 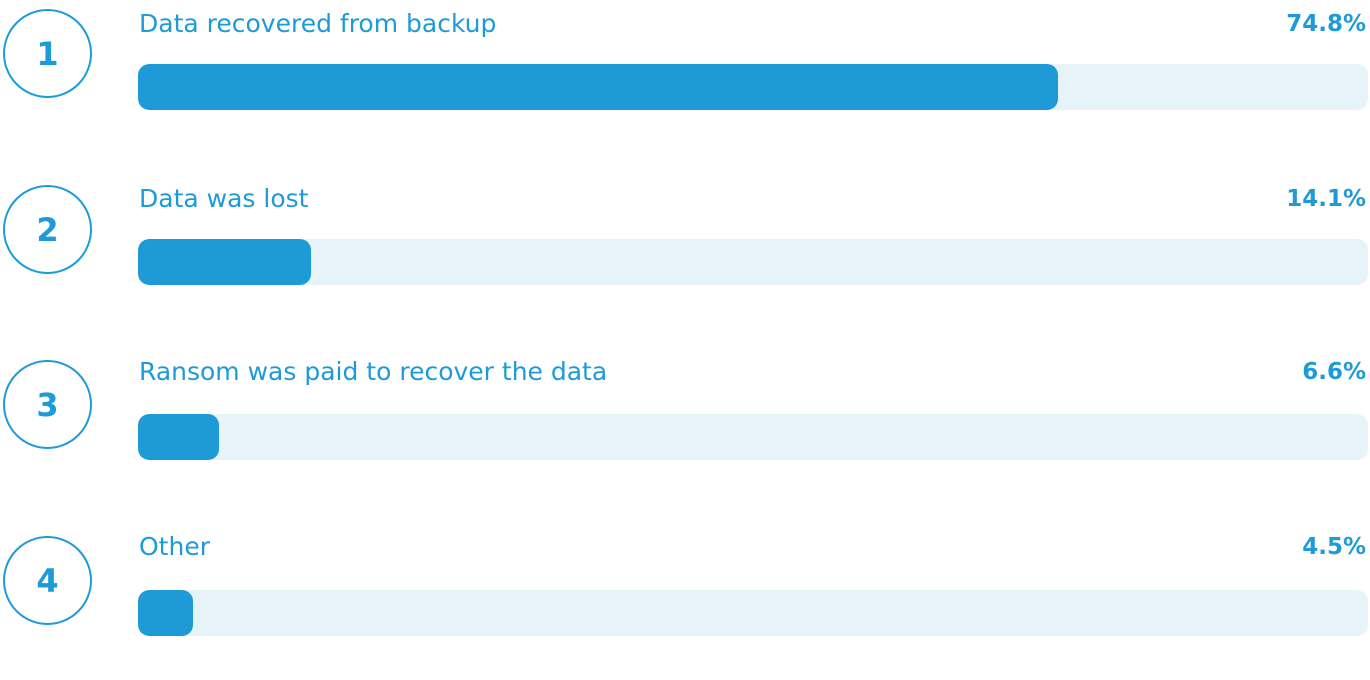 I want to click on rank-badge: 4, so click(x=47, y=580).